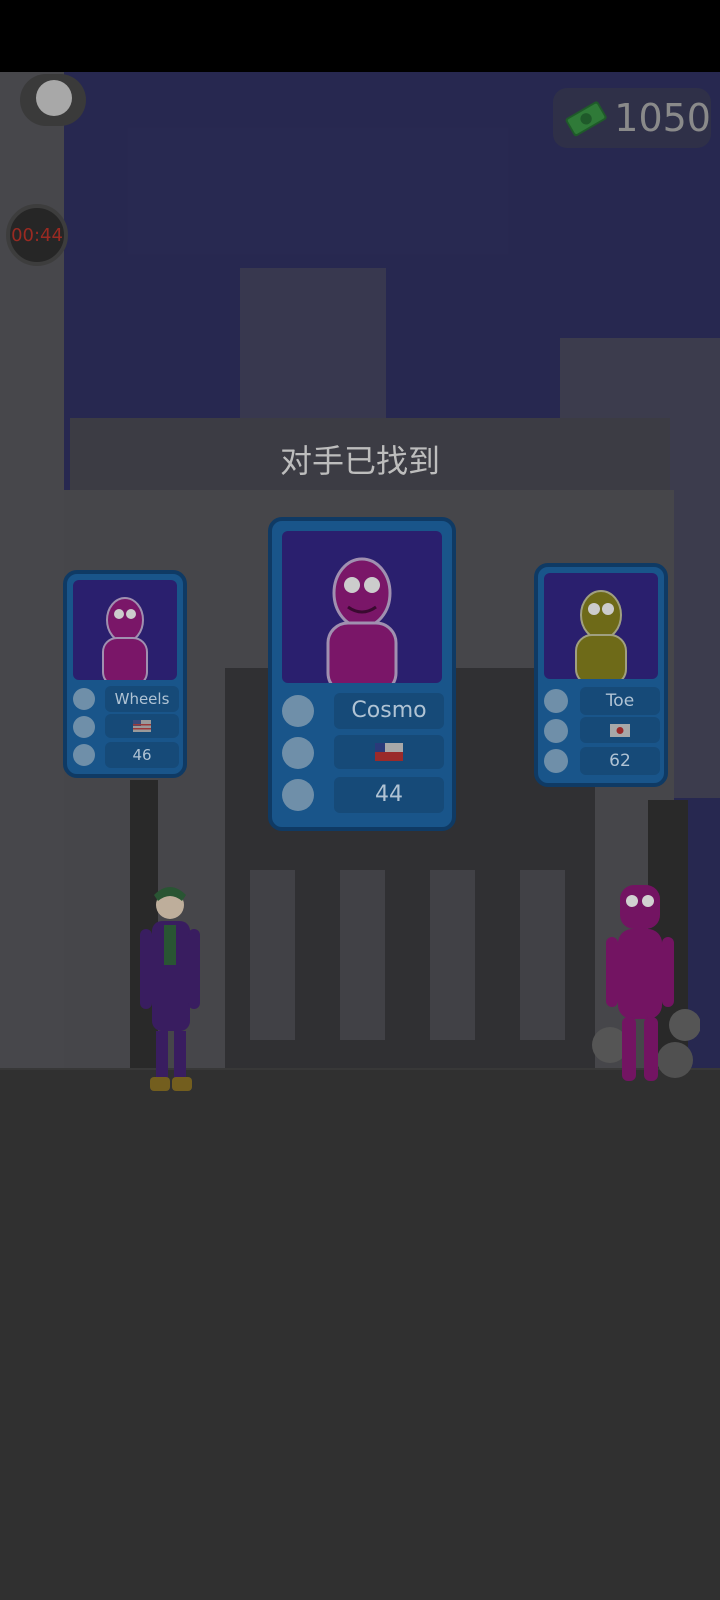 The image size is (720, 1600). Describe the element at coordinates (389, 795) in the screenshot. I see `opponent-level: 44` at that location.